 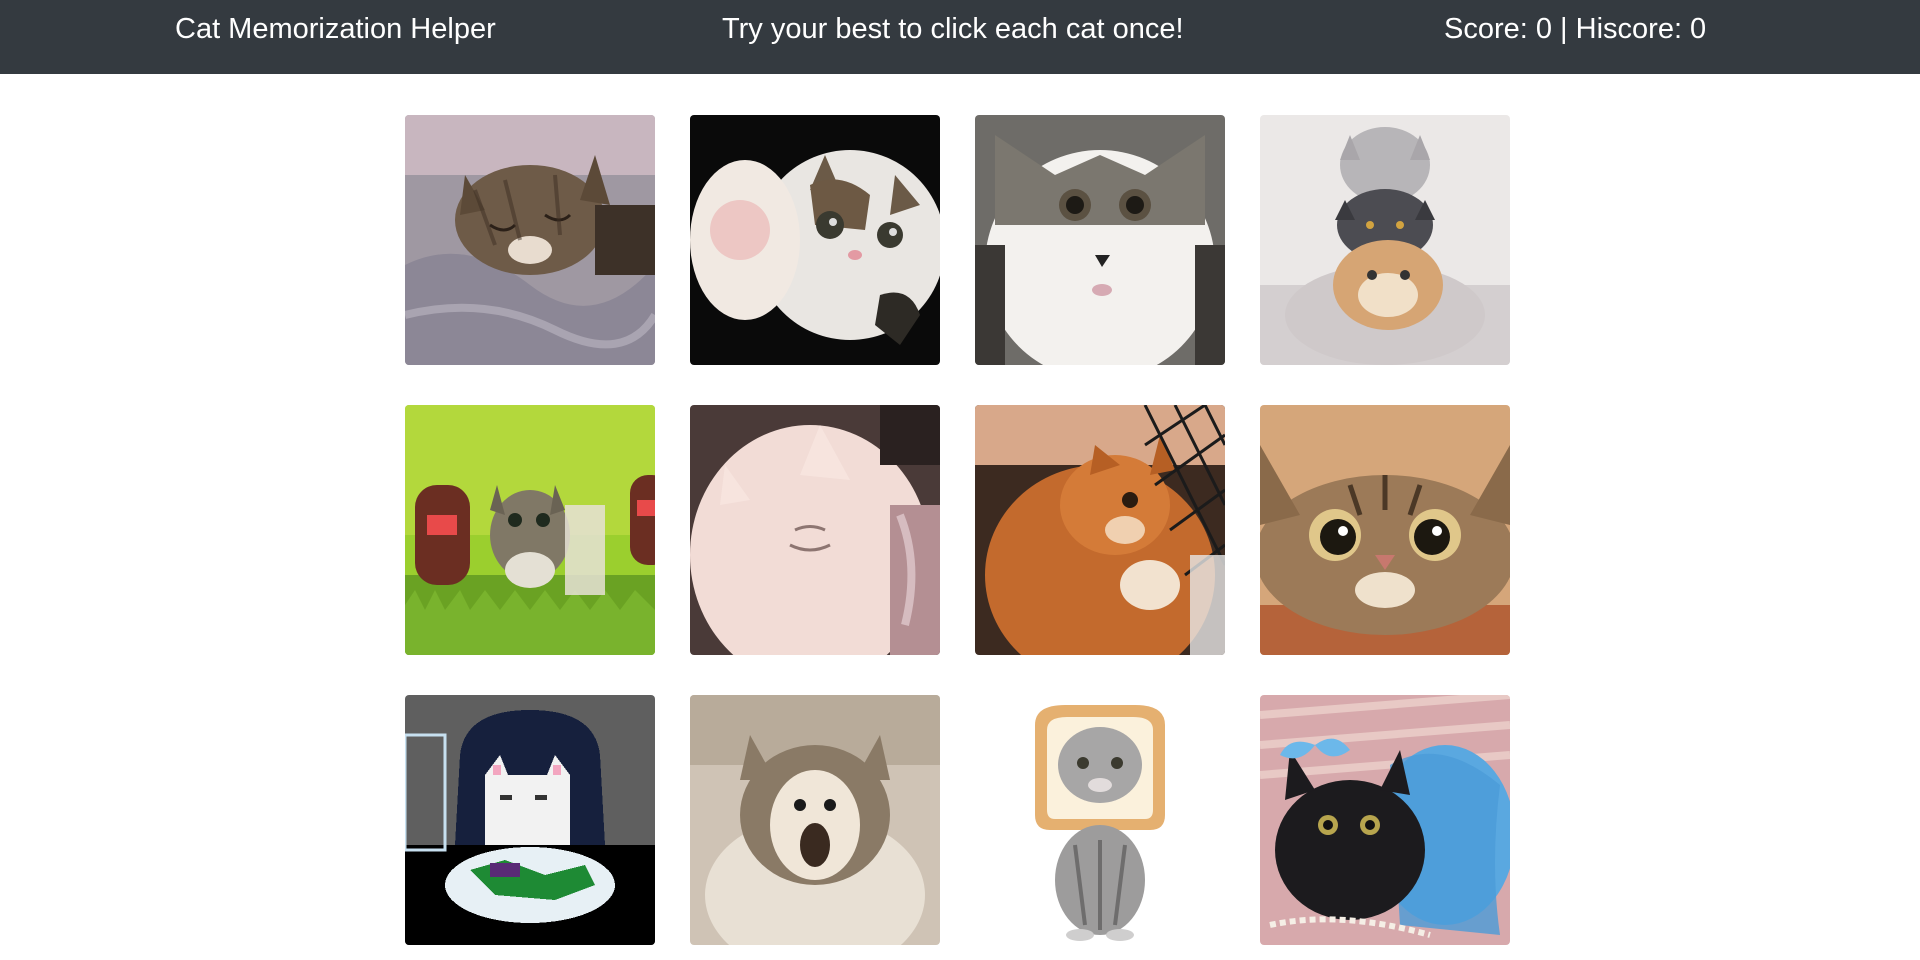 I want to click on instructions-text: Try your best to click each cat once!, so click(x=953, y=29).